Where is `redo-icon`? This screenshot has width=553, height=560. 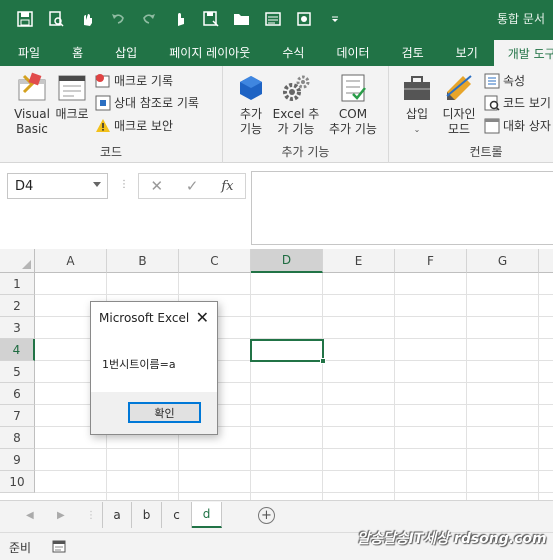
redo-icon is located at coordinates (149, 19).